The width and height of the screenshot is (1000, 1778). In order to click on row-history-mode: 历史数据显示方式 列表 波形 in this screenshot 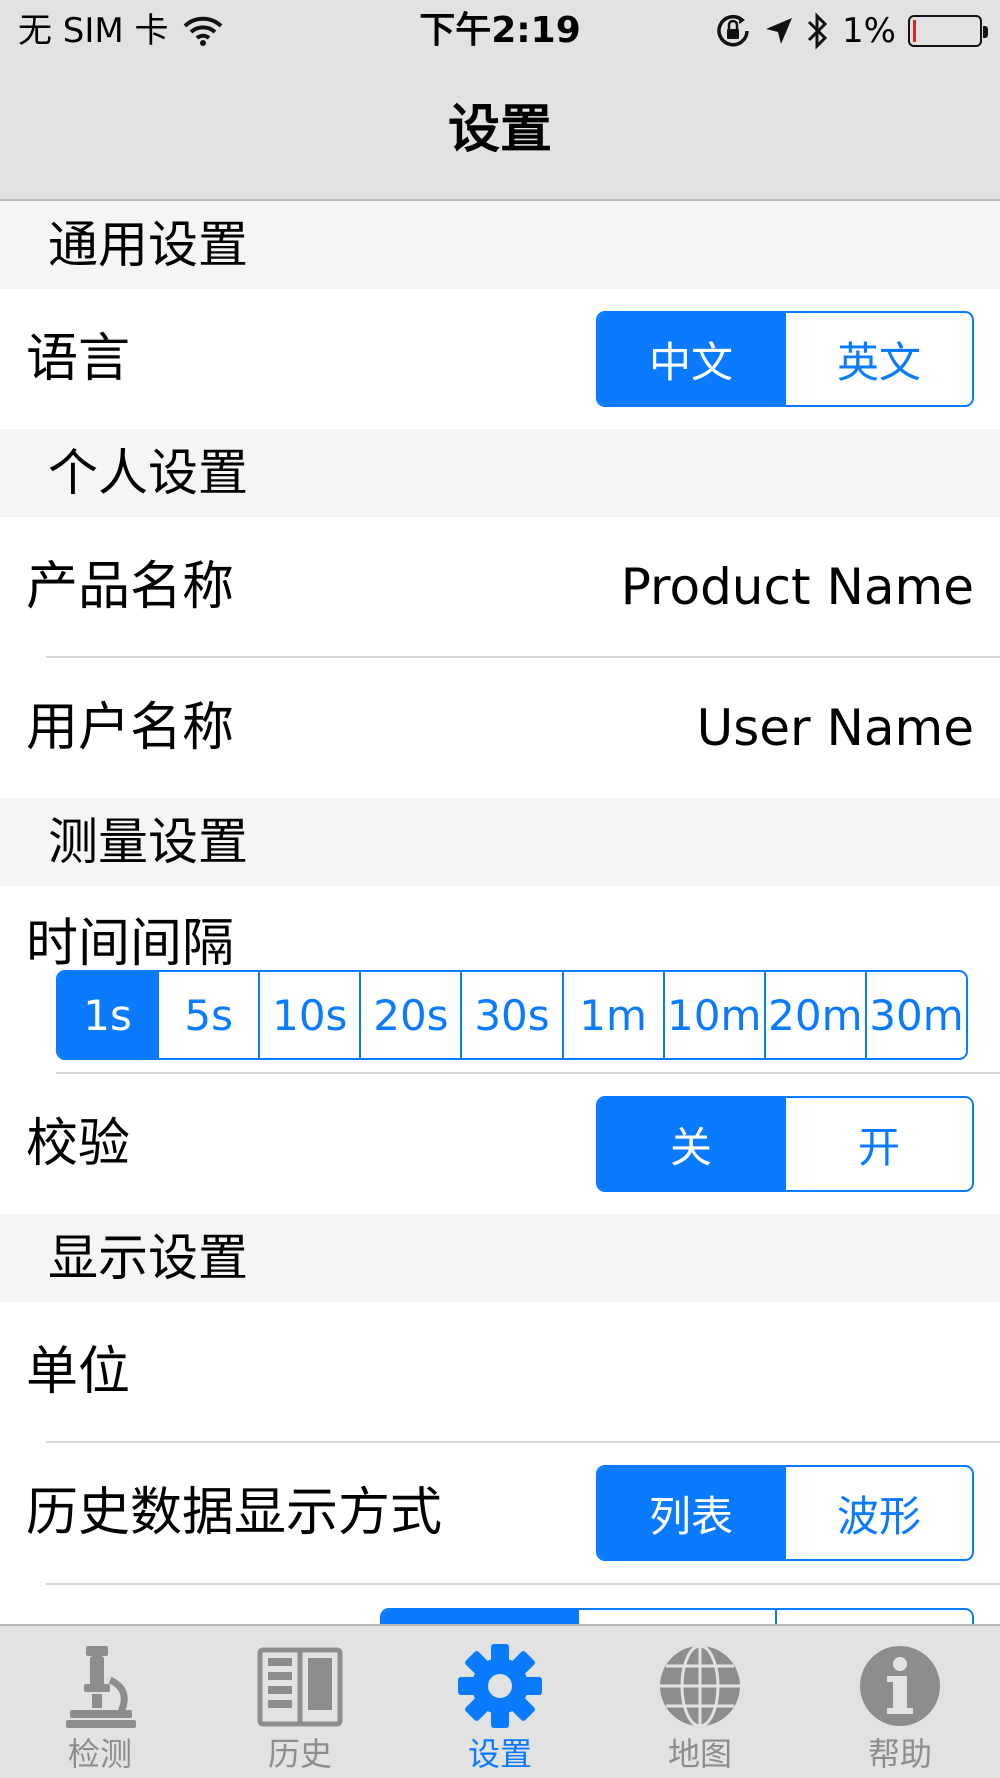, I will do `click(500, 1513)`.